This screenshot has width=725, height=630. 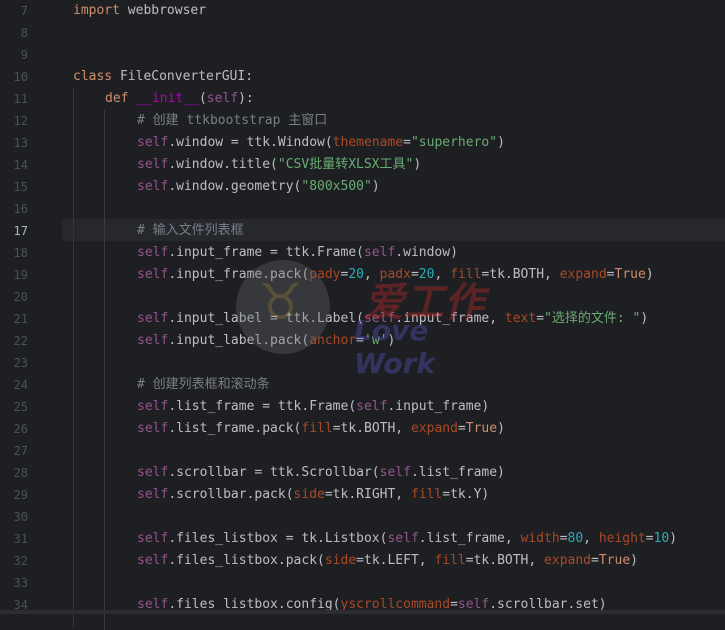 I want to click on token-param: height, so click(x=622, y=538).